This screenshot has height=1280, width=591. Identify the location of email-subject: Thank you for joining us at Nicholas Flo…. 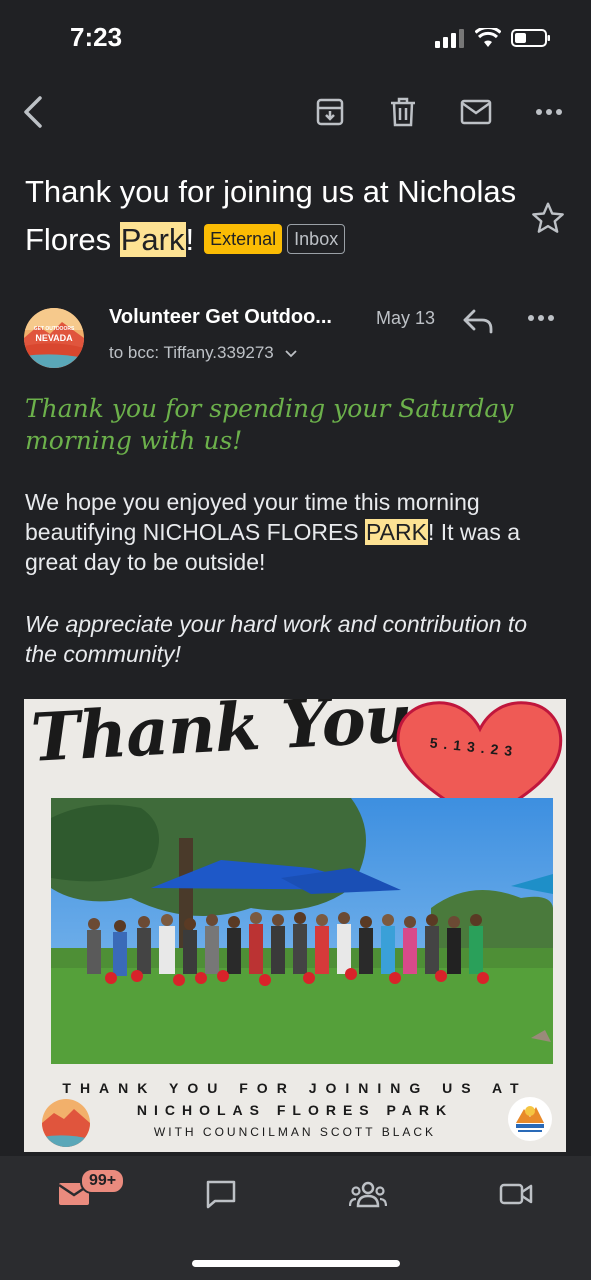
(275, 216).